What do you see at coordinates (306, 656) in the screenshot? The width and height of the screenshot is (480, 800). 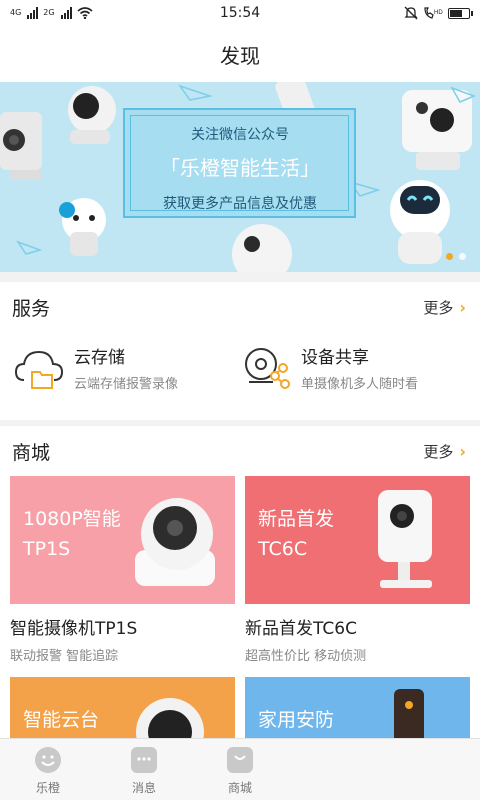 I see `product-subtitle: 超高性价比 移动侦测` at bounding box center [306, 656].